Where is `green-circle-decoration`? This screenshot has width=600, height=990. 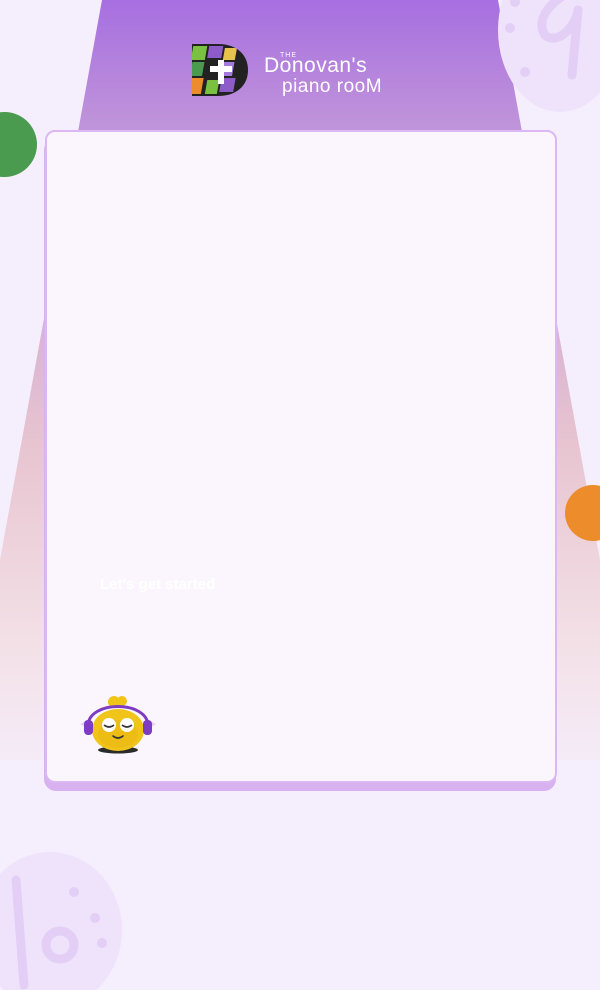
green-circle-decoration is located at coordinates (18, 144).